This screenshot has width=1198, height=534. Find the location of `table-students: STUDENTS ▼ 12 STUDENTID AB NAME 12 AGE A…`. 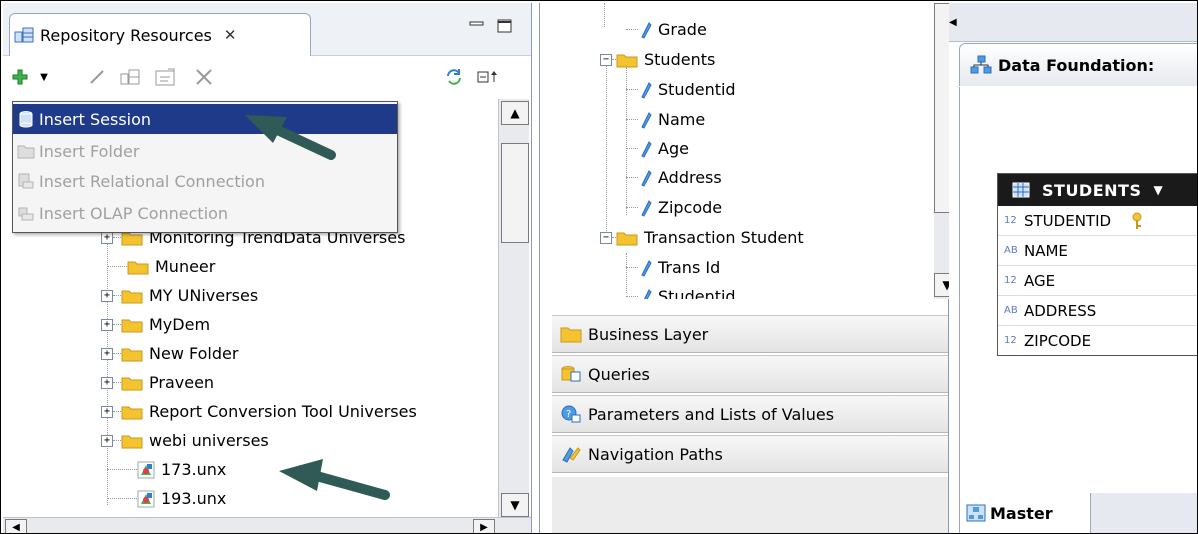

table-students: STUDENTS ▼ 12 STUDENTID AB NAME 12 AGE A… is located at coordinates (1097, 264).